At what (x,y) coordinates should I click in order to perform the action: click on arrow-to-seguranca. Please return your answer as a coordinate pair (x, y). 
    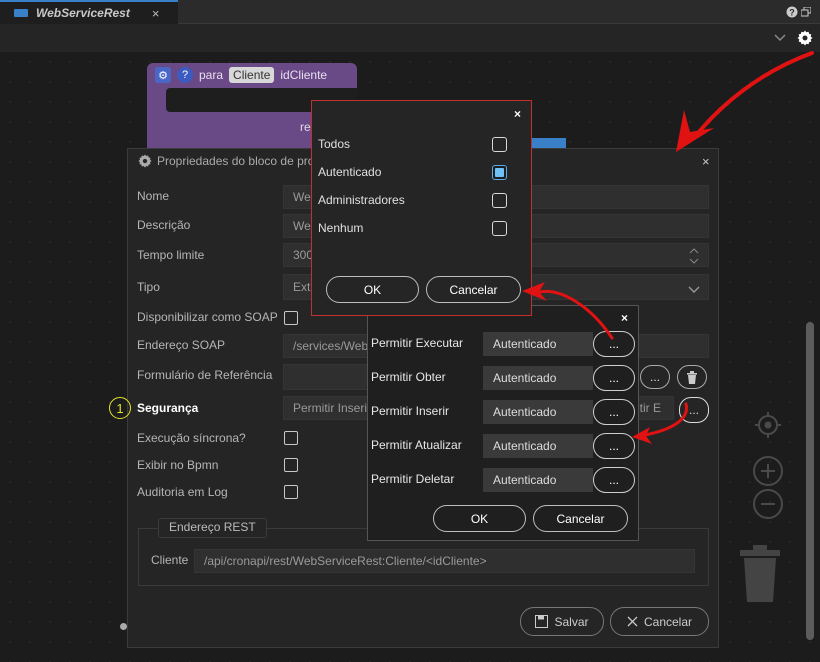
    Looking at the image, I should click on (665, 419).